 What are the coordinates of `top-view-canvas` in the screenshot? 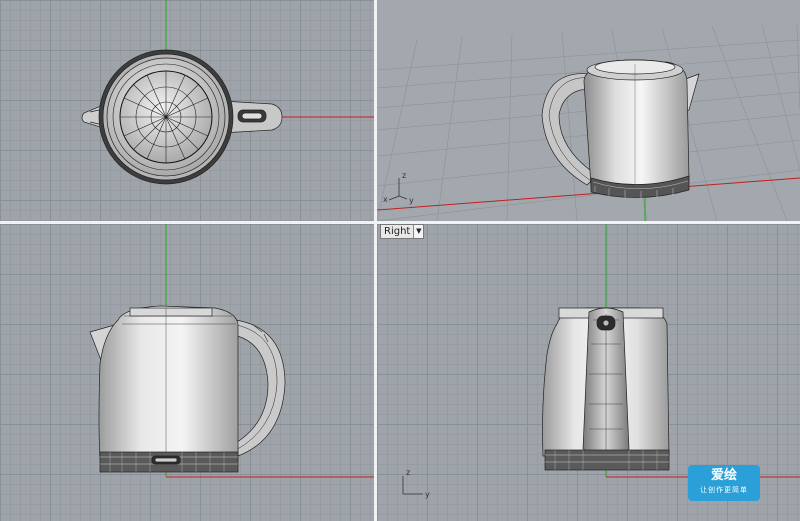 It's located at (227, 92).